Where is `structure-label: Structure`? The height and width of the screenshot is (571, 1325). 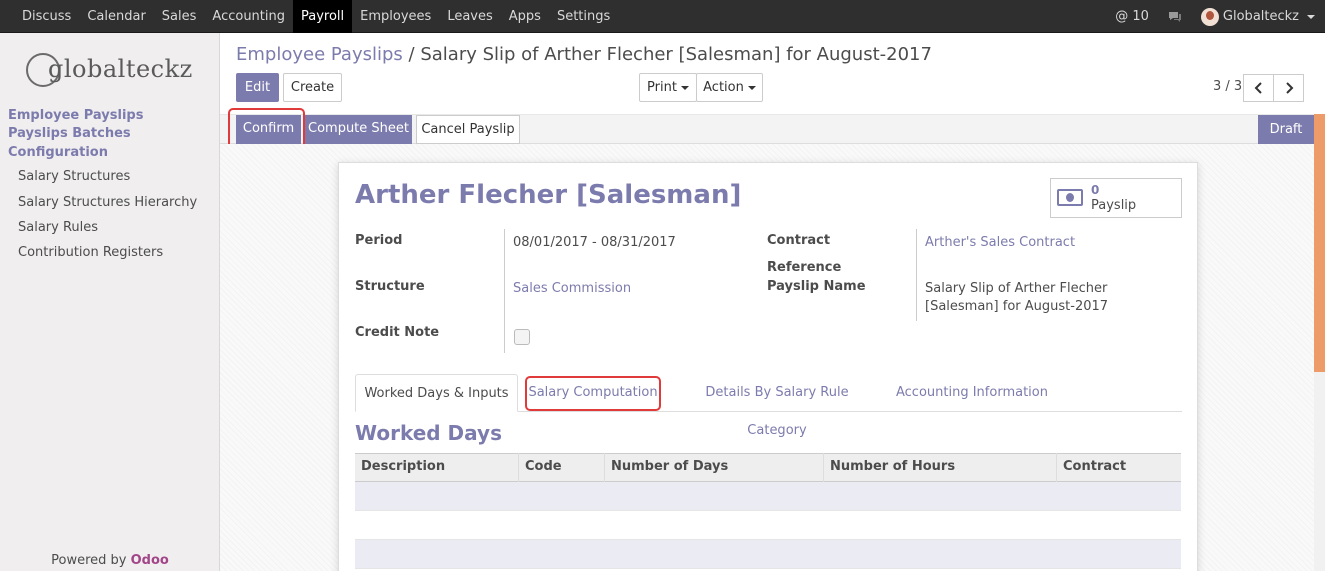 structure-label: Structure is located at coordinates (390, 286).